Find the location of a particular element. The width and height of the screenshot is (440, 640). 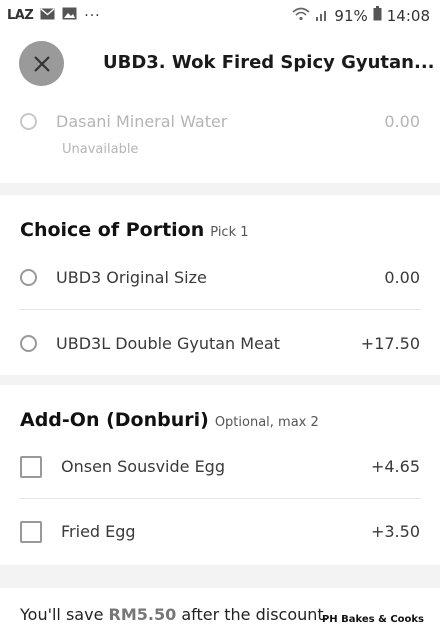

battery-icon is located at coordinates (377, 15).